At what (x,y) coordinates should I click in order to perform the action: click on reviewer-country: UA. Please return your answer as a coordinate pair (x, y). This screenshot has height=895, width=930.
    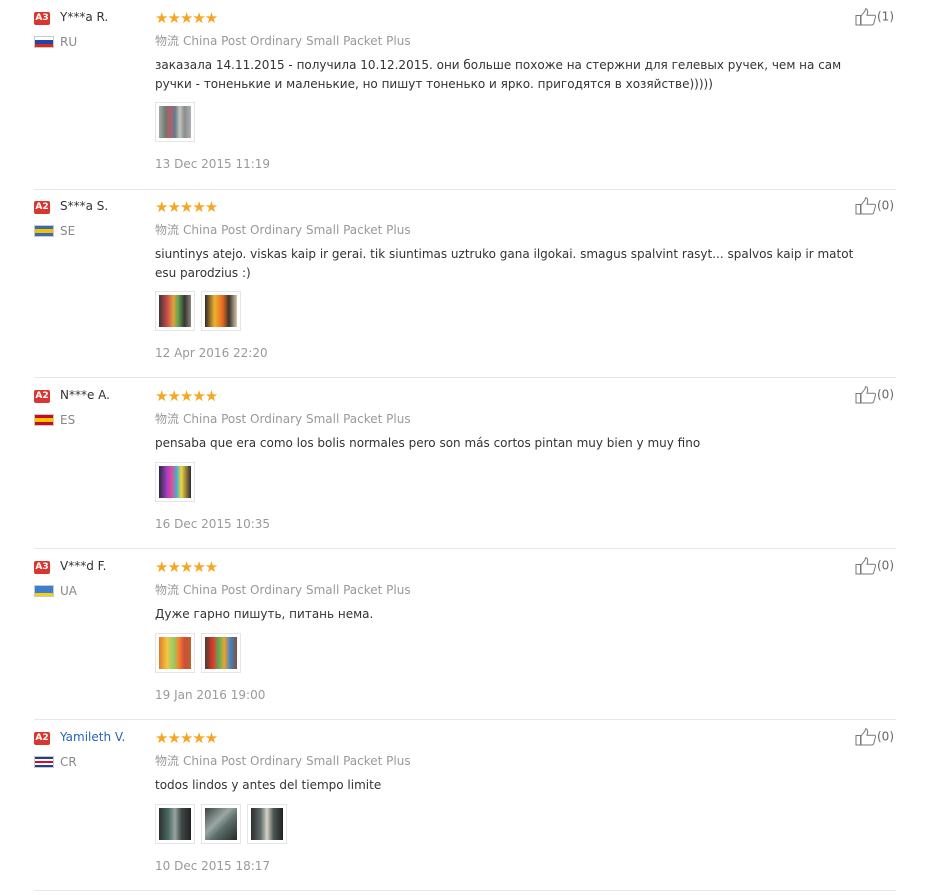
    Looking at the image, I should click on (68, 591).